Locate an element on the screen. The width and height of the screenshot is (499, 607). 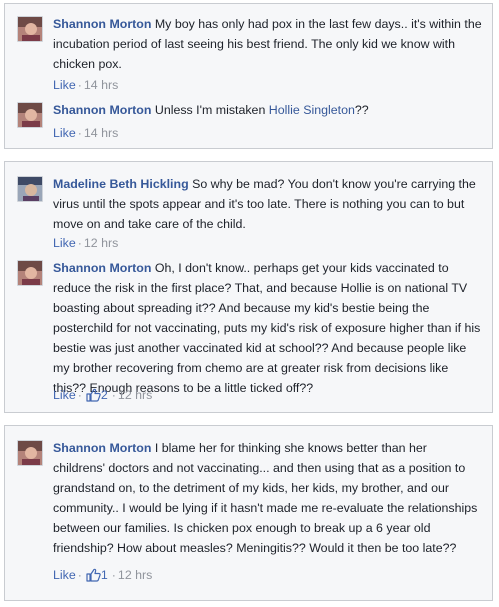
comment-body: Unless I'm mistaken is located at coordinates (210, 110).